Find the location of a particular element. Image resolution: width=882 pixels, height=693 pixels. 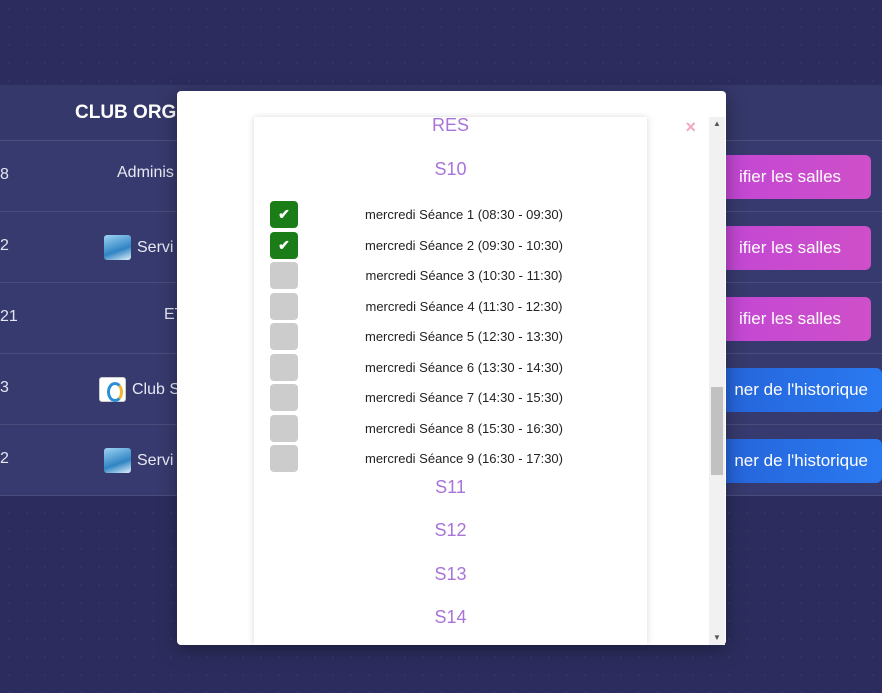

seance-label: mercredi Séance 3 (10:30 - 11:30) is located at coordinates (464, 275).